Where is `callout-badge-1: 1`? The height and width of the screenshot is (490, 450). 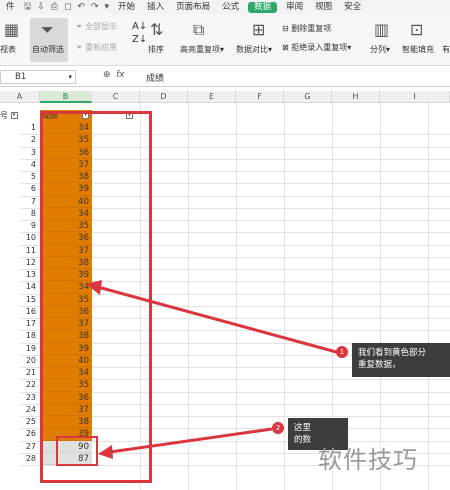
callout-badge-1: 1 is located at coordinates (342, 352).